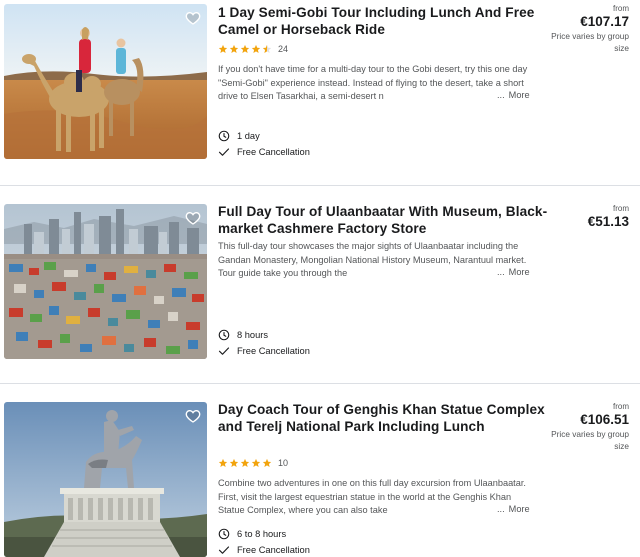 Image resolution: width=640 pixels, height=557 pixels. I want to click on duration-label: 6 to 8 hours, so click(262, 534).